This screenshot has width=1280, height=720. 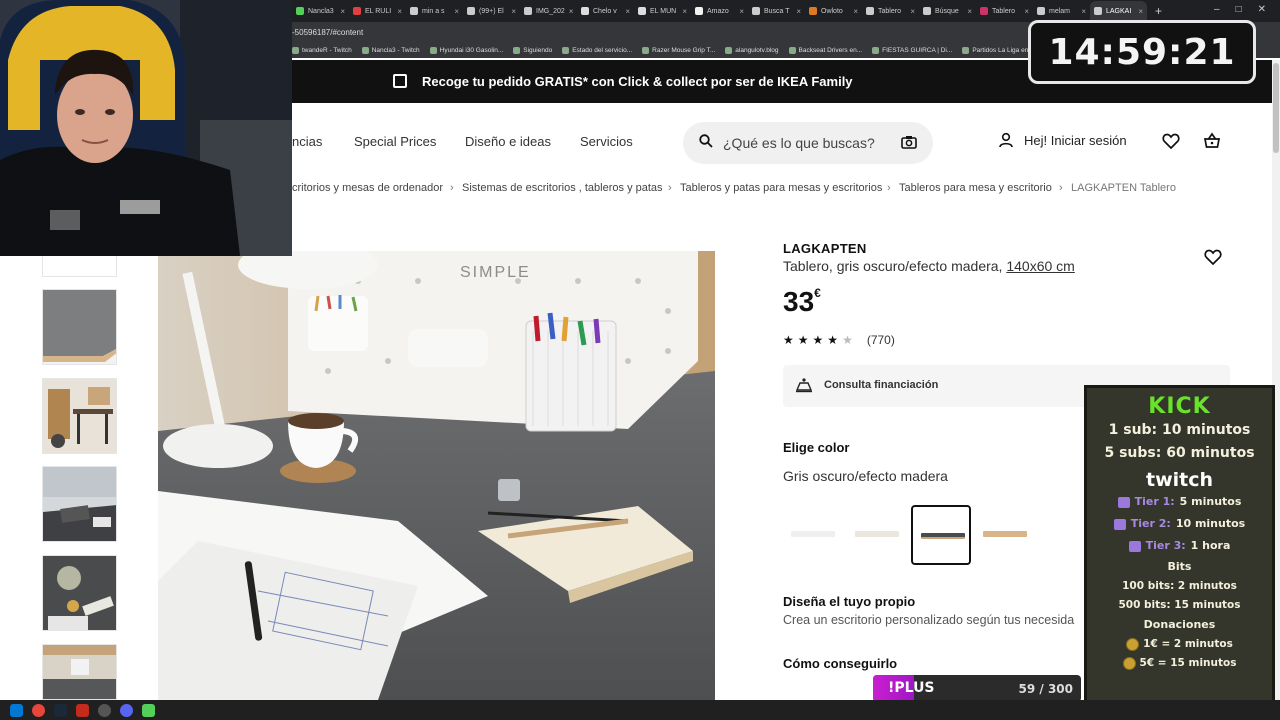 What do you see at coordinates (1046, 689) in the screenshot?
I see `plus-count: 59 / 300` at bounding box center [1046, 689].